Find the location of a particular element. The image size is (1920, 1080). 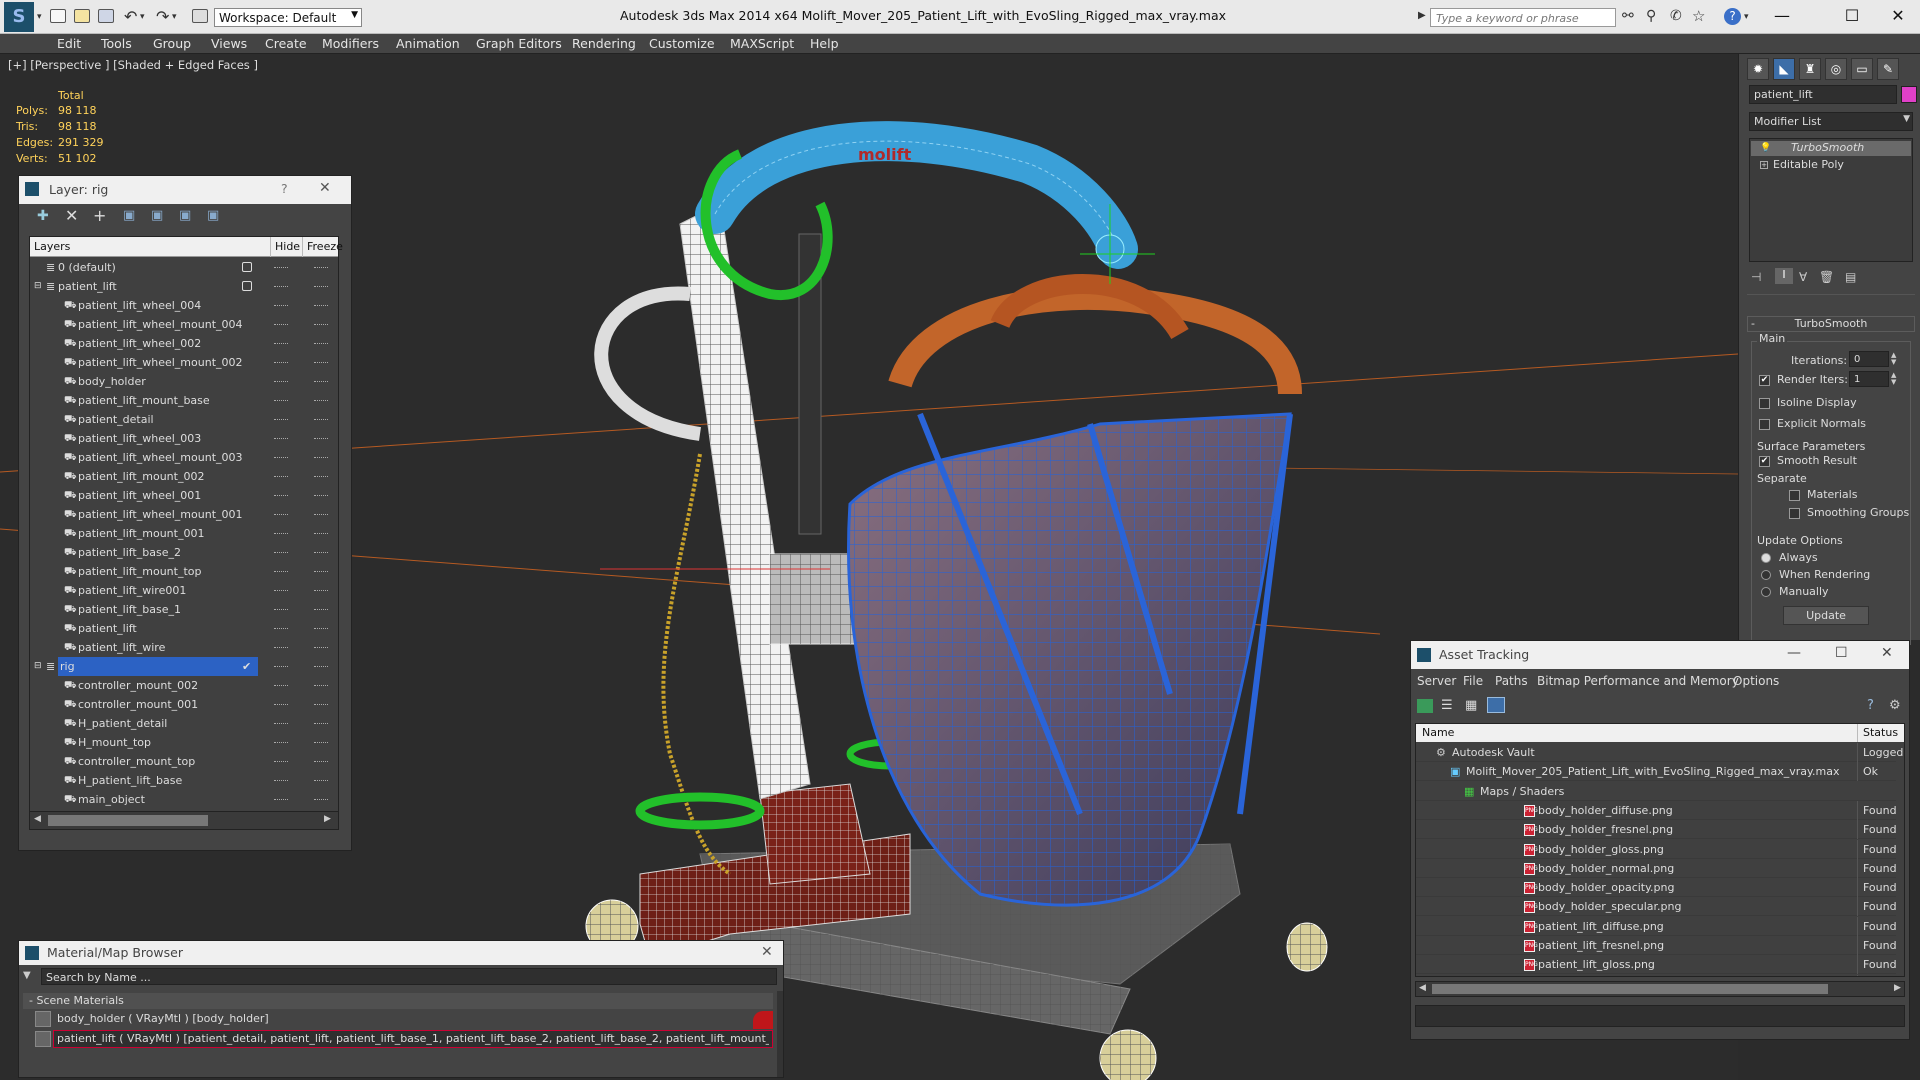

workspace-select: Workspace: Default ▼ is located at coordinates (288, 17).